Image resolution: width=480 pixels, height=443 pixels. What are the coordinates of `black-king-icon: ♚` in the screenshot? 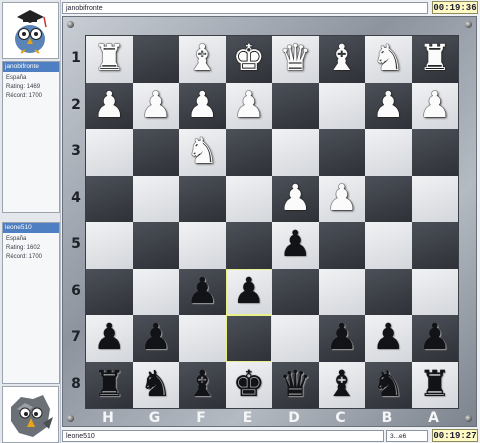 It's located at (249, 384).